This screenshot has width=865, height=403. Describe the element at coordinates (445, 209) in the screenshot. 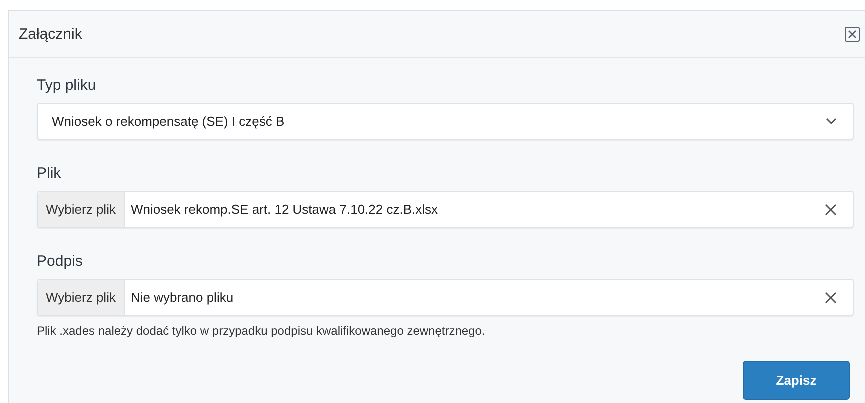

I see `file-input: Wybierz plik Wniosek rekomp.SE art. 12 Ustawa 7.10.22 cz.B.xlsx` at that location.